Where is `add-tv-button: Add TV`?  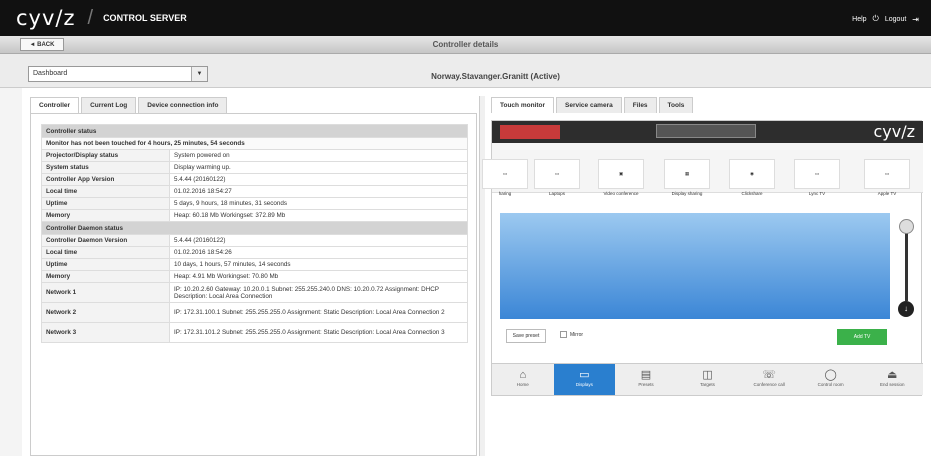 add-tv-button: Add TV is located at coordinates (862, 337).